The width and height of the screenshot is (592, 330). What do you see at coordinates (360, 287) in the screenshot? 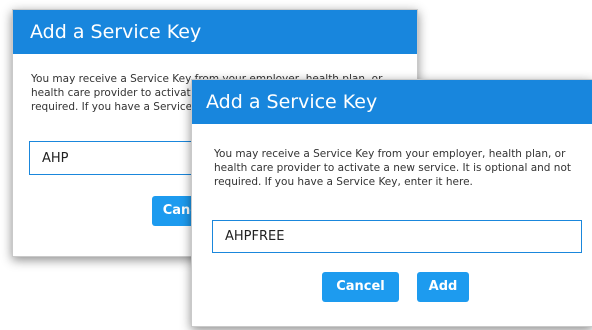
I see `cancel-button: Cancel` at bounding box center [360, 287].